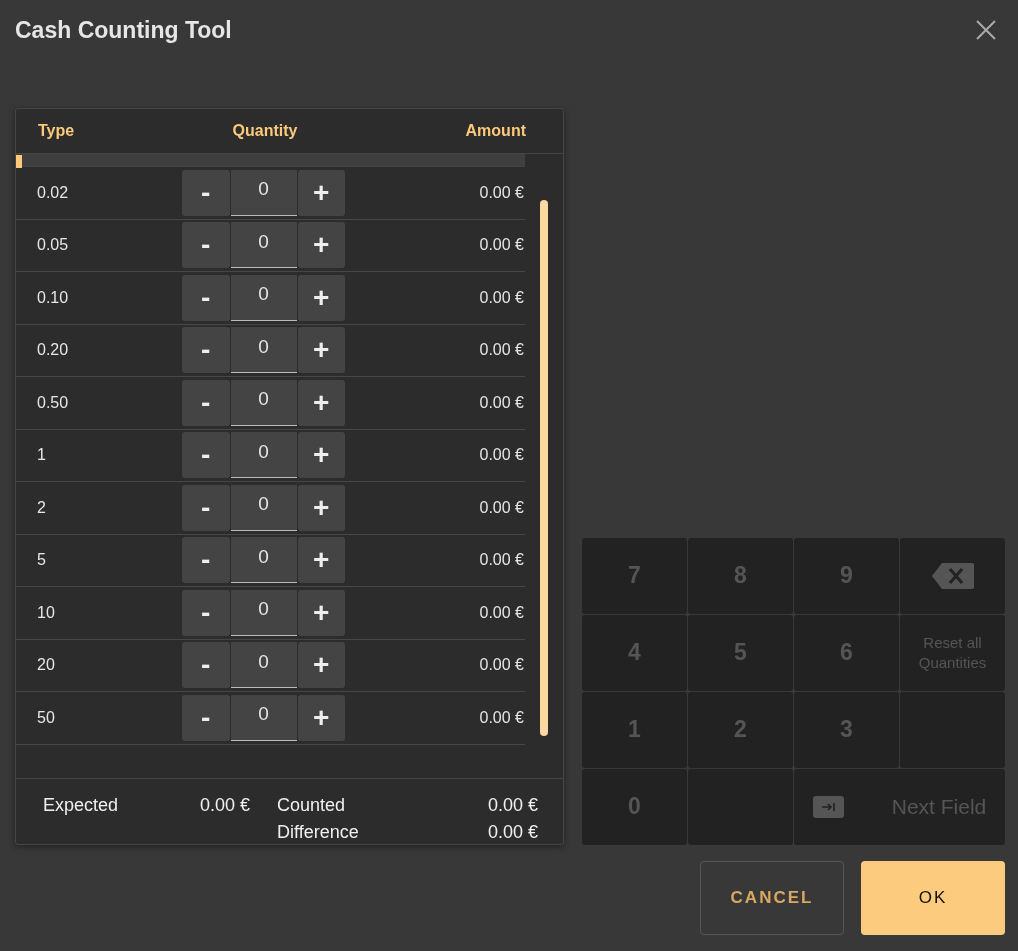  What do you see at coordinates (46, 717) in the screenshot?
I see `type-cell-text: 50` at bounding box center [46, 717].